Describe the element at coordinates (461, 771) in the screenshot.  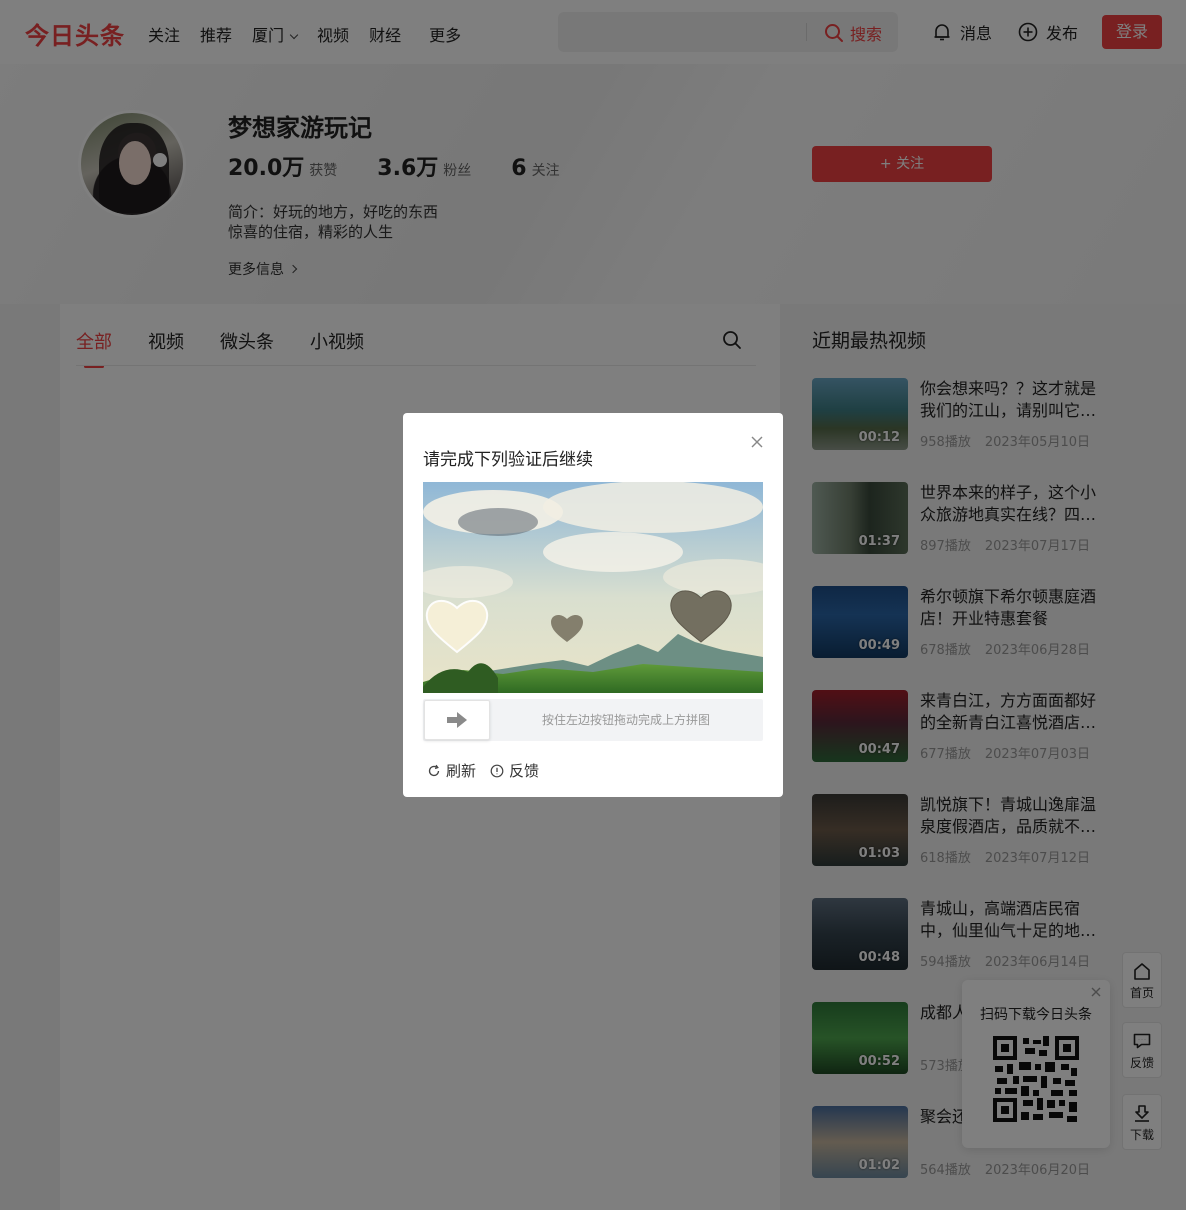
I see `captcha-refresh-label: 刷新` at that location.